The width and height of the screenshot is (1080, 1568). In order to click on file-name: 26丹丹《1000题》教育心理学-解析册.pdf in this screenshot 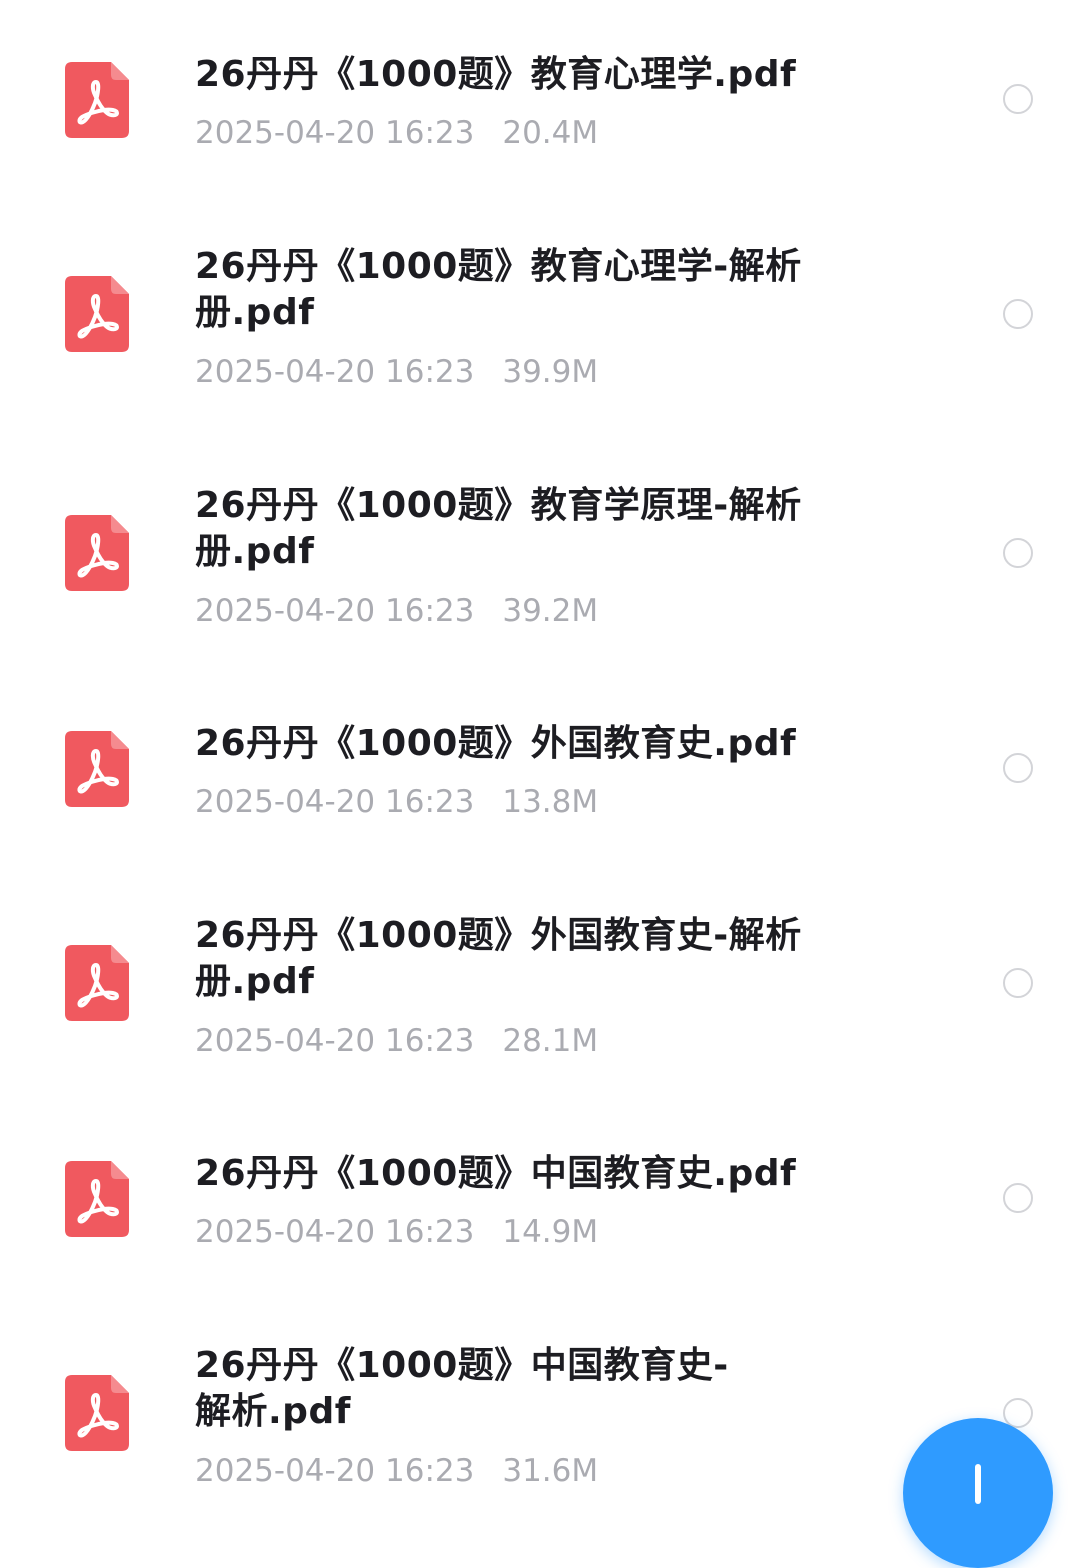, I will do `click(498, 289)`.